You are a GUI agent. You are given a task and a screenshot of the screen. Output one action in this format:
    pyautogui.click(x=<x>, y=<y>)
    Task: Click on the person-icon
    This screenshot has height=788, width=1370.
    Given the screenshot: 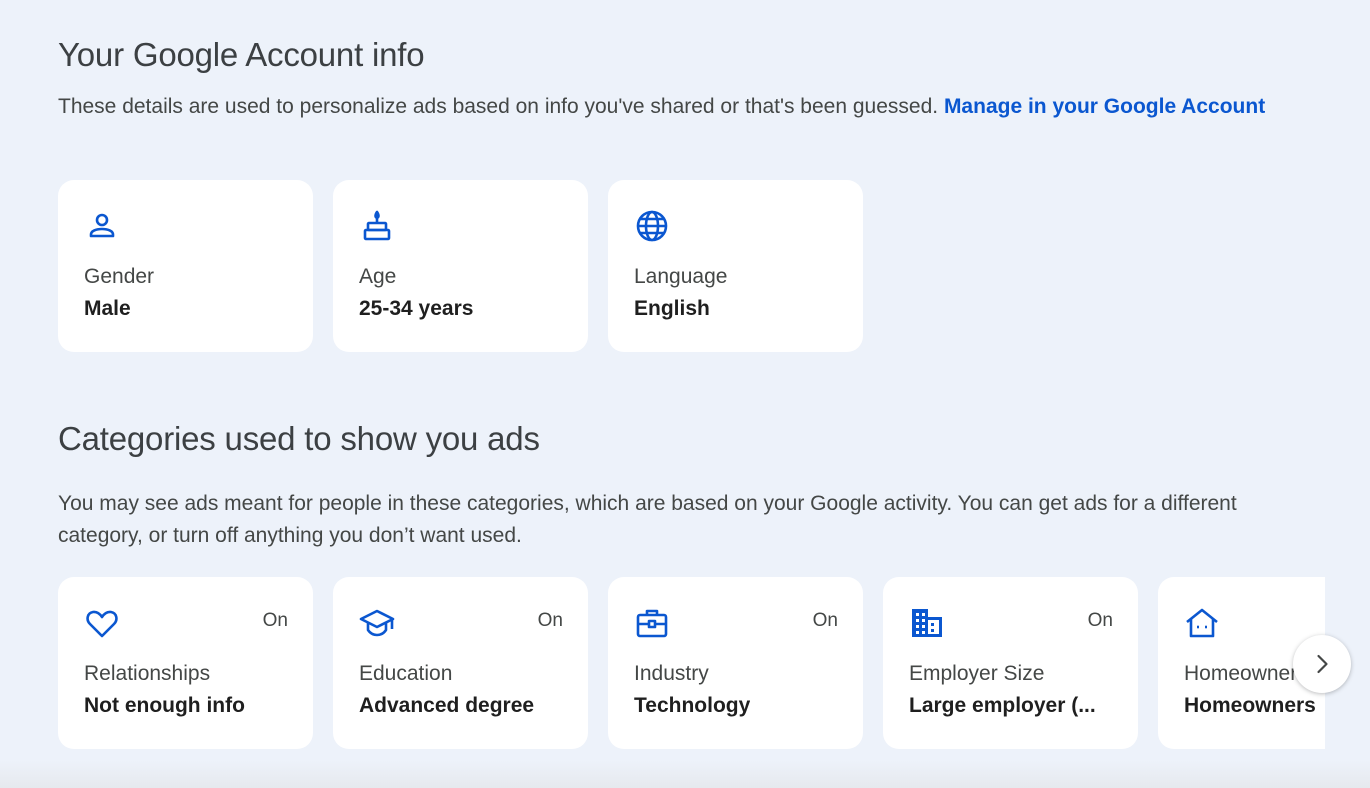 What is the action you would take?
    pyautogui.click(x=102, y=226)
    